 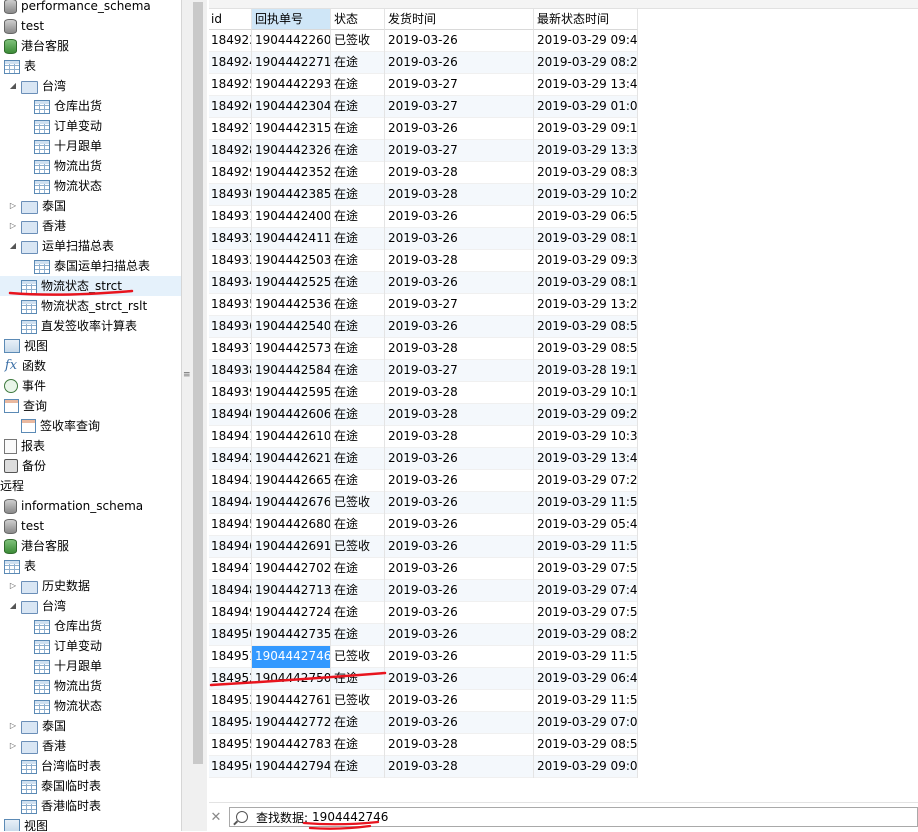 I want to click on nav-scrollbar, so click(x=198, y=415).